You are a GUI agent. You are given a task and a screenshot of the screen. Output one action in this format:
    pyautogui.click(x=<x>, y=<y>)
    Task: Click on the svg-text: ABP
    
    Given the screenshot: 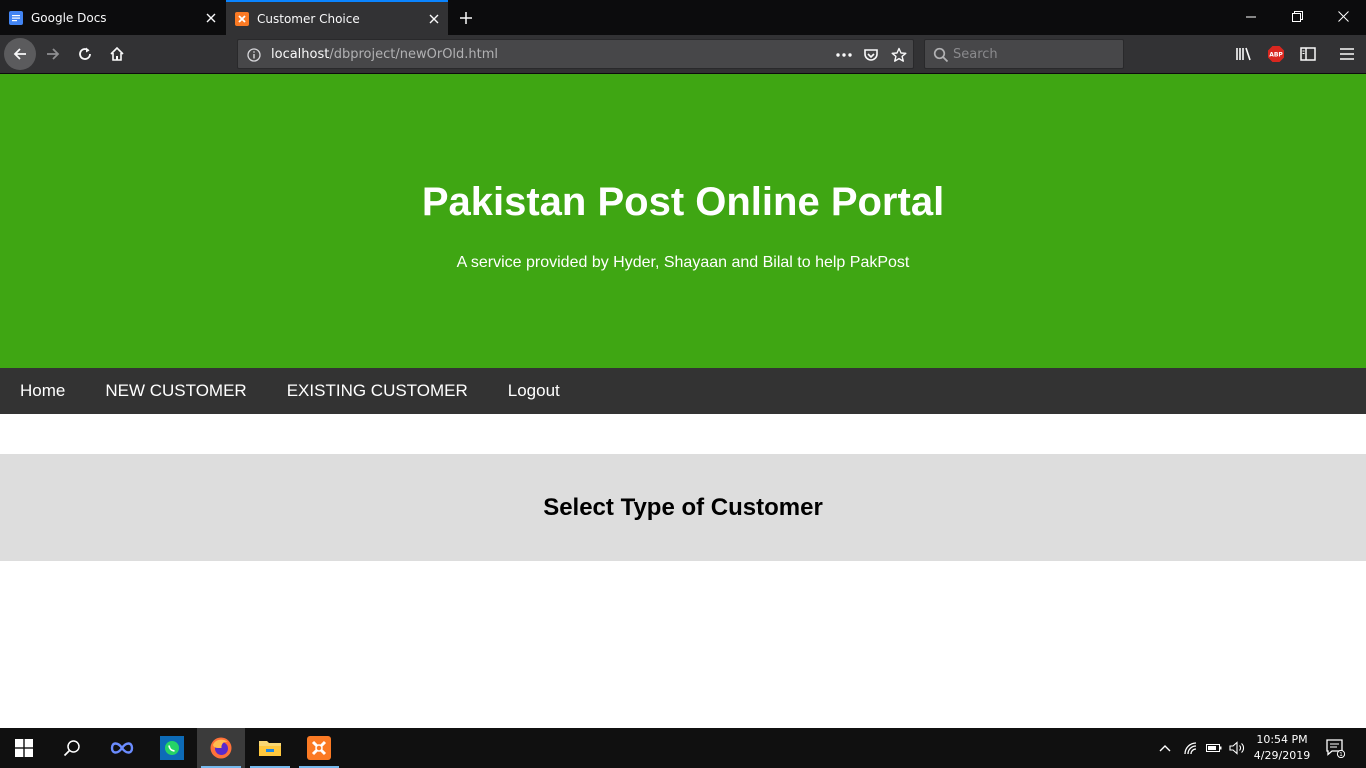 What is the action you would take?
    pyautogui.click(x=1276, y=55)
    